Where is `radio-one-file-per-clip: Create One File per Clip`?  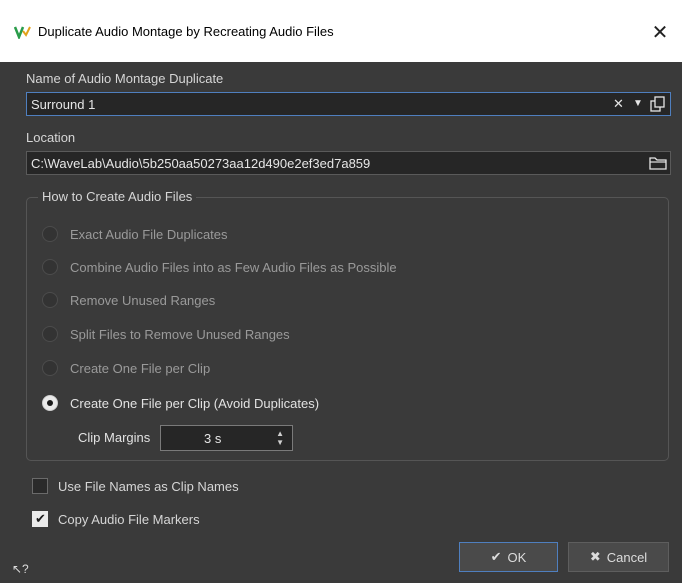
radio-one-file-per-clip: Create One File per Clip is located at coordinates (126, 368).